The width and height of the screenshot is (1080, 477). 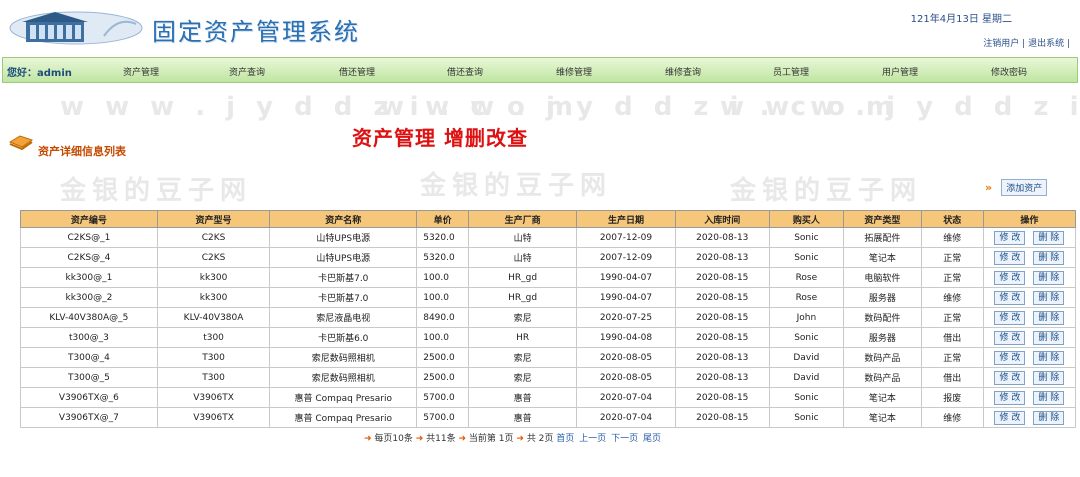 What do you see at coordinates (791, 71) in the screenshot?
I see `nav-staff-management: 员工管理` at bounding box center [791, 71].